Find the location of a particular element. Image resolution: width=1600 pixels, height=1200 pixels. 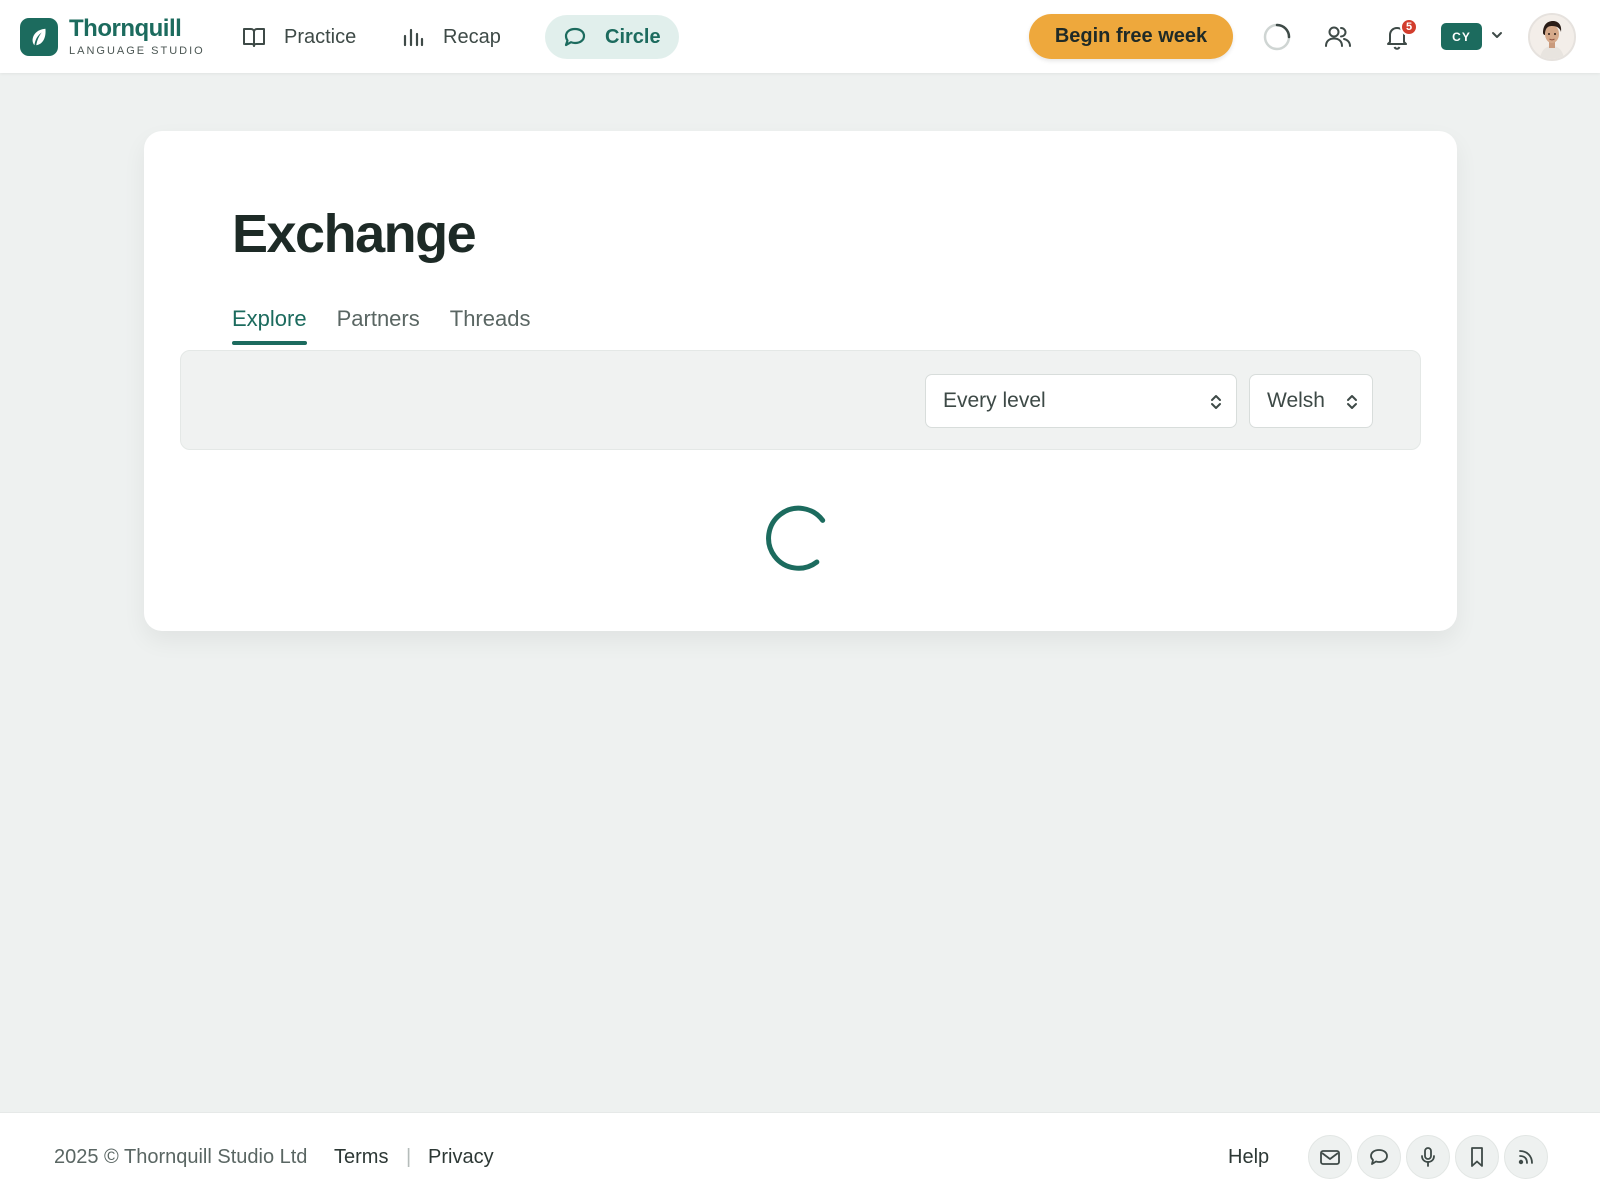

begin-free-week-button: Begin free week is located at coordinates (1131, 36).